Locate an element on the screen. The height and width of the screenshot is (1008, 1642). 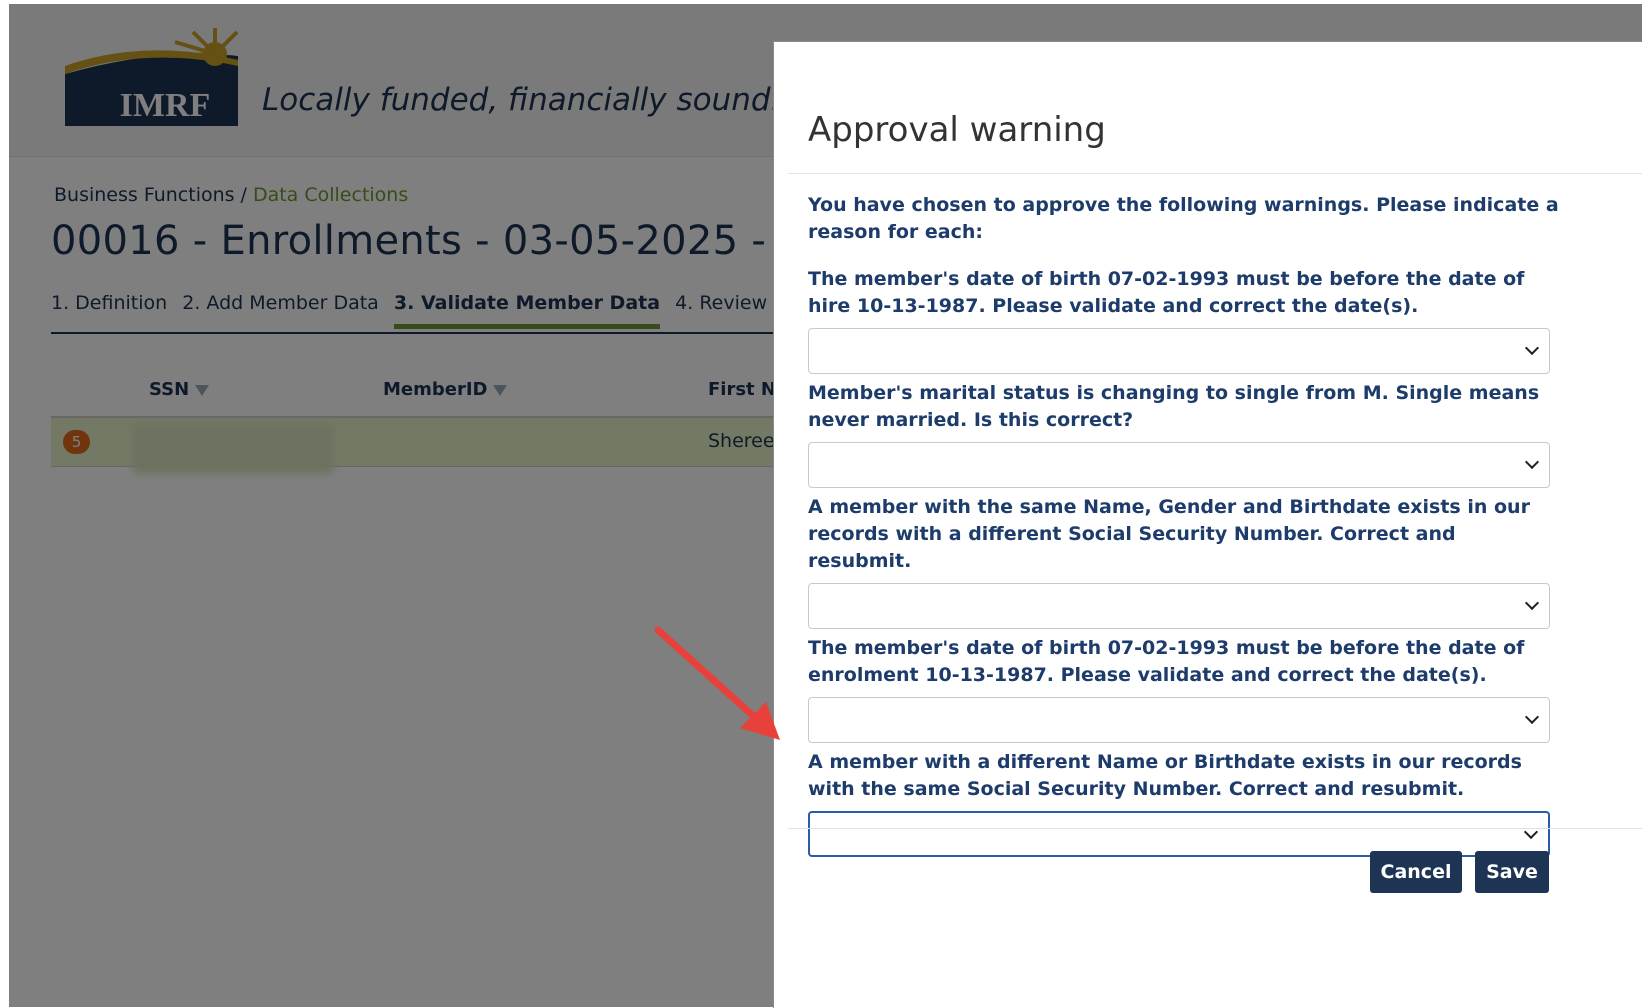
modal-header-divider is located at coordinates (1215, 173).